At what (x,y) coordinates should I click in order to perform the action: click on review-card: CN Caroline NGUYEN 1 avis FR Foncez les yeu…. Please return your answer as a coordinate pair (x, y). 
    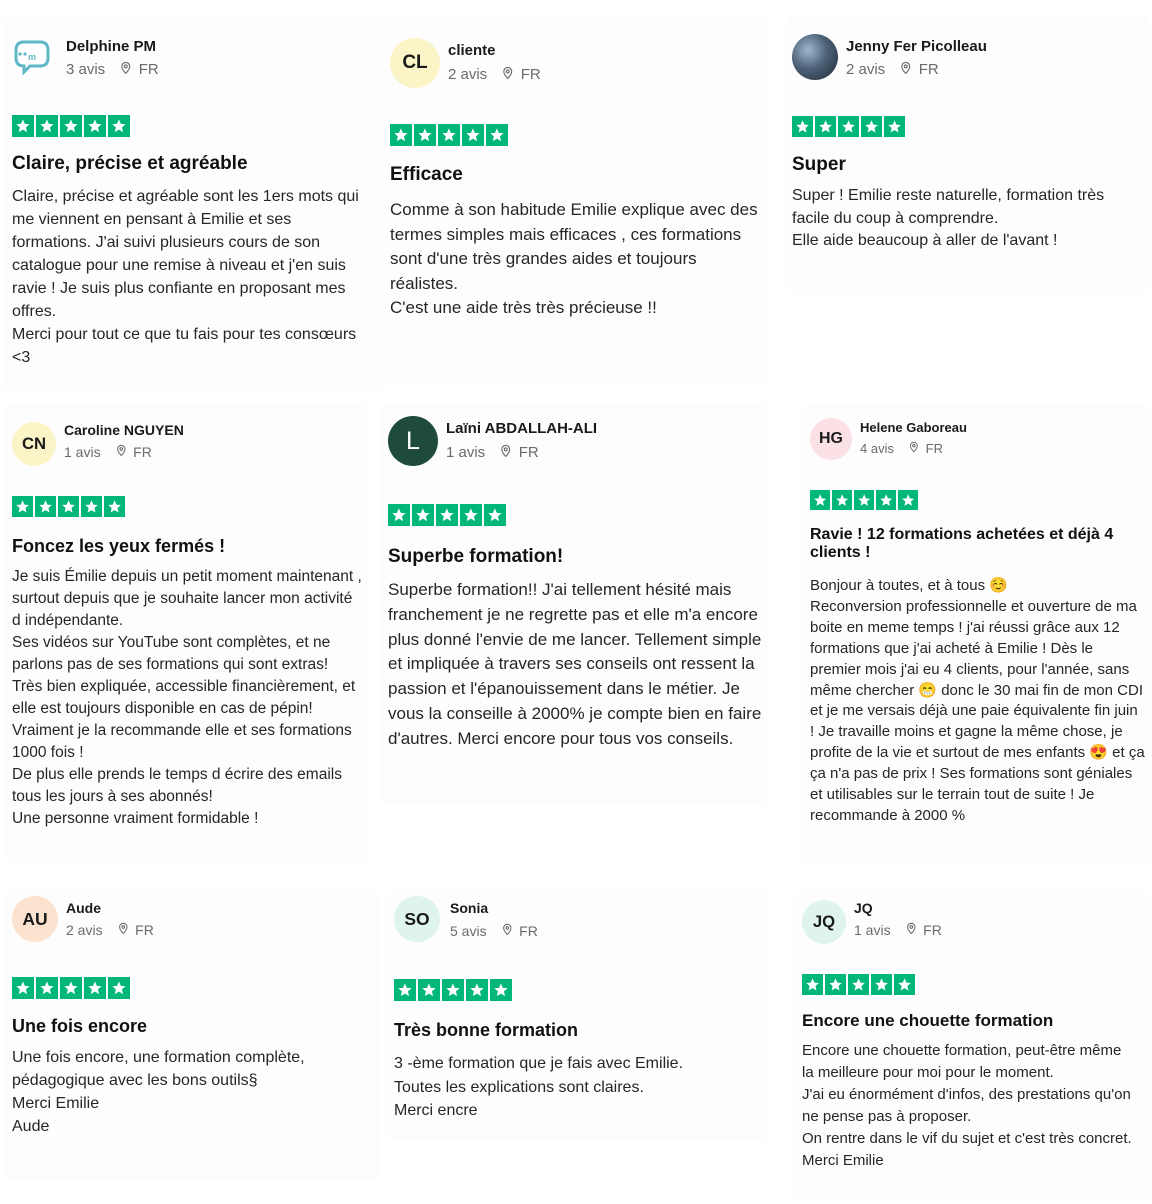
    Looking at the image, I should click on (187, 634).